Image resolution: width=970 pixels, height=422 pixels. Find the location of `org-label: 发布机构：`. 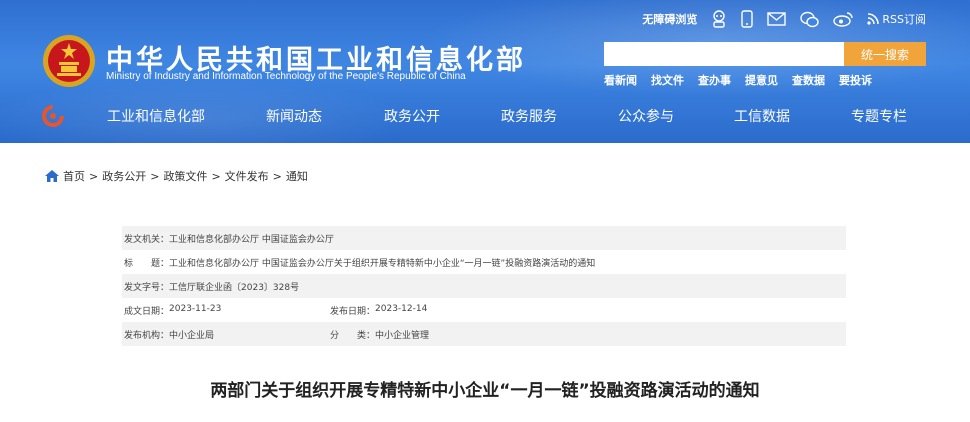

org-label: 发布机构： is located at coordinates (147, 335).